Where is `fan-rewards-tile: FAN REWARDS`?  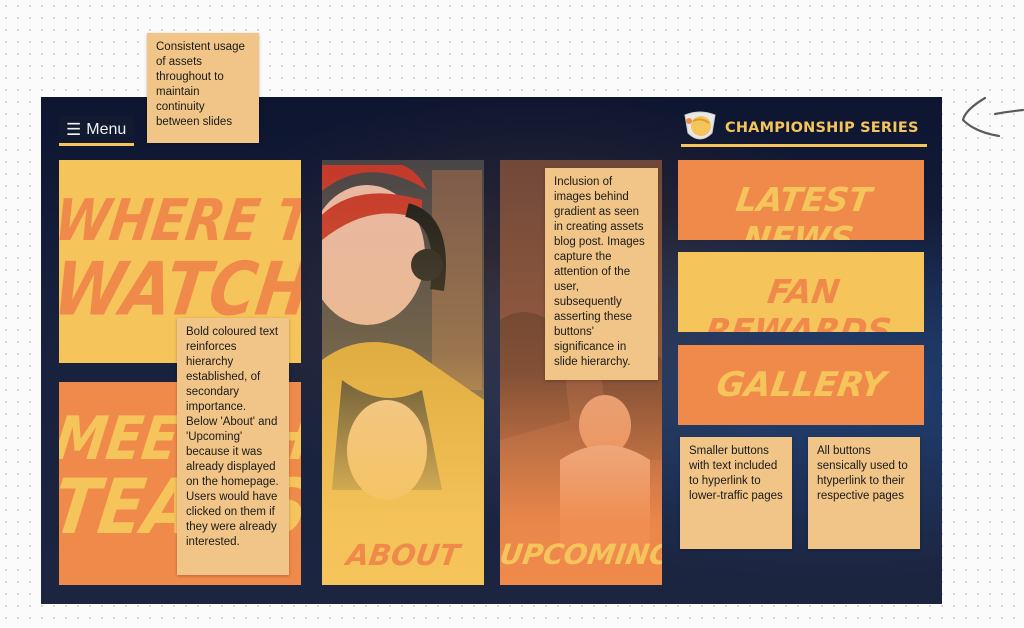 fan-rewards-tile: FAN REWARDS is located at coordinates (801, 292).